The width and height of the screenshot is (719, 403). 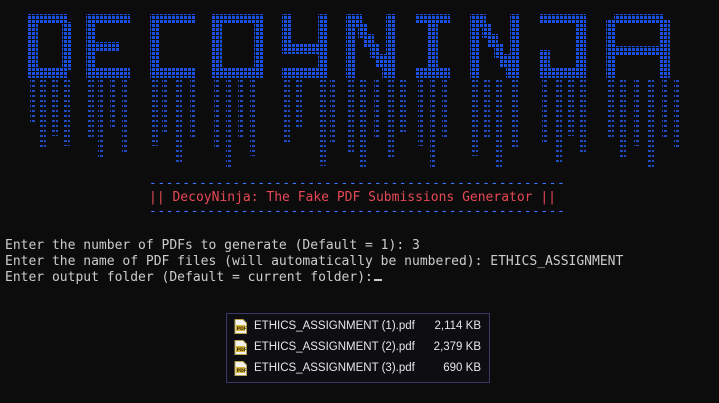 I want to click on file-size: 2,379 KB, so click(x=457, y=347).